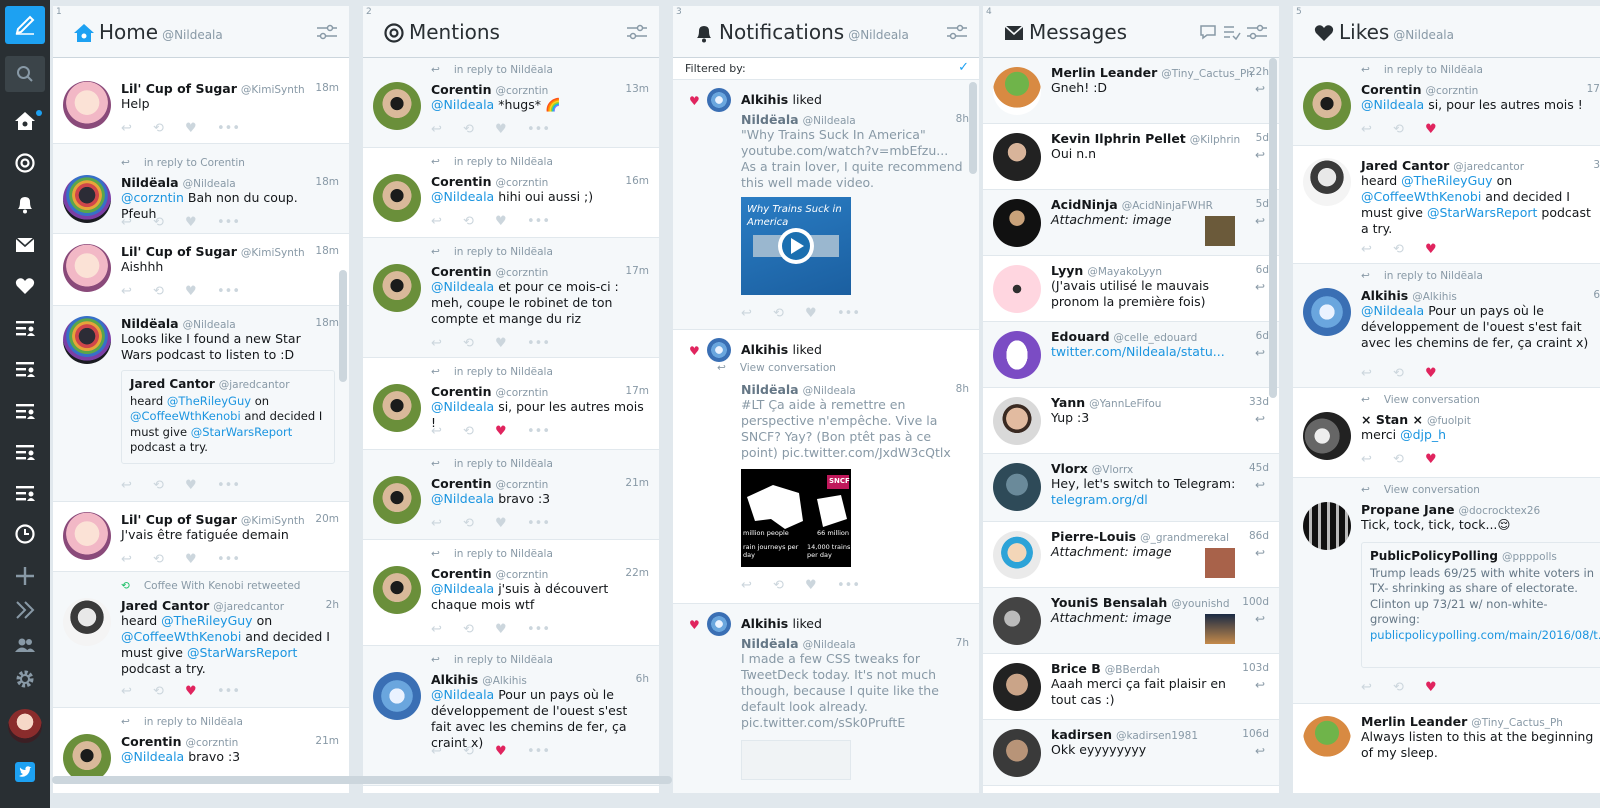  Describe the element at coordinates (1106, 270) in the screenshot. I see `message-sender: Lyyn @MayakoLyyn` at that location.